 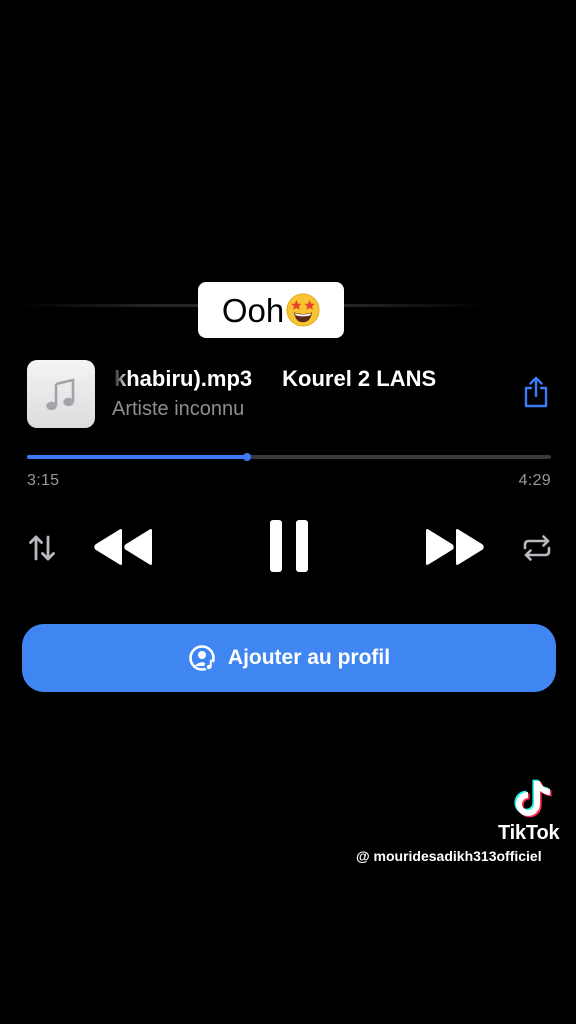 I want to click on tiktok-logo-icon, so click(x=533, y=798).